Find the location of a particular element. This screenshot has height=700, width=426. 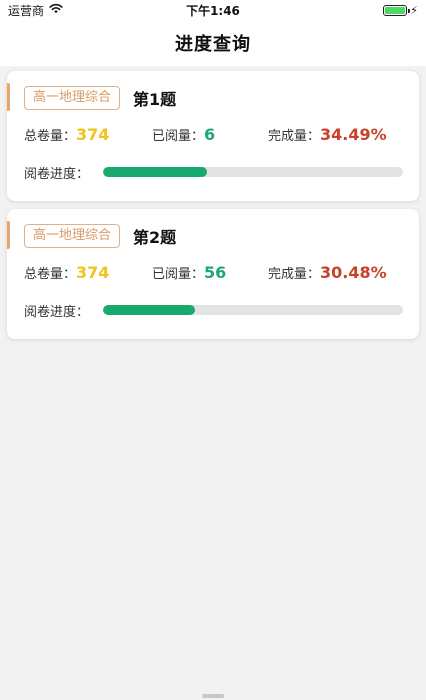

carrier-label: 运营商 is located at coordinates (26, 10).